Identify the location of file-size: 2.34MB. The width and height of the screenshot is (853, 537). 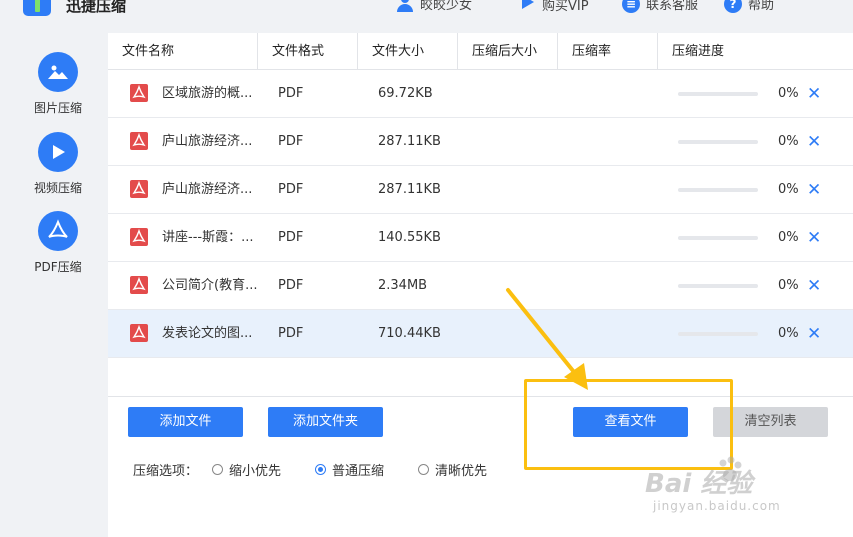
(403, 285).